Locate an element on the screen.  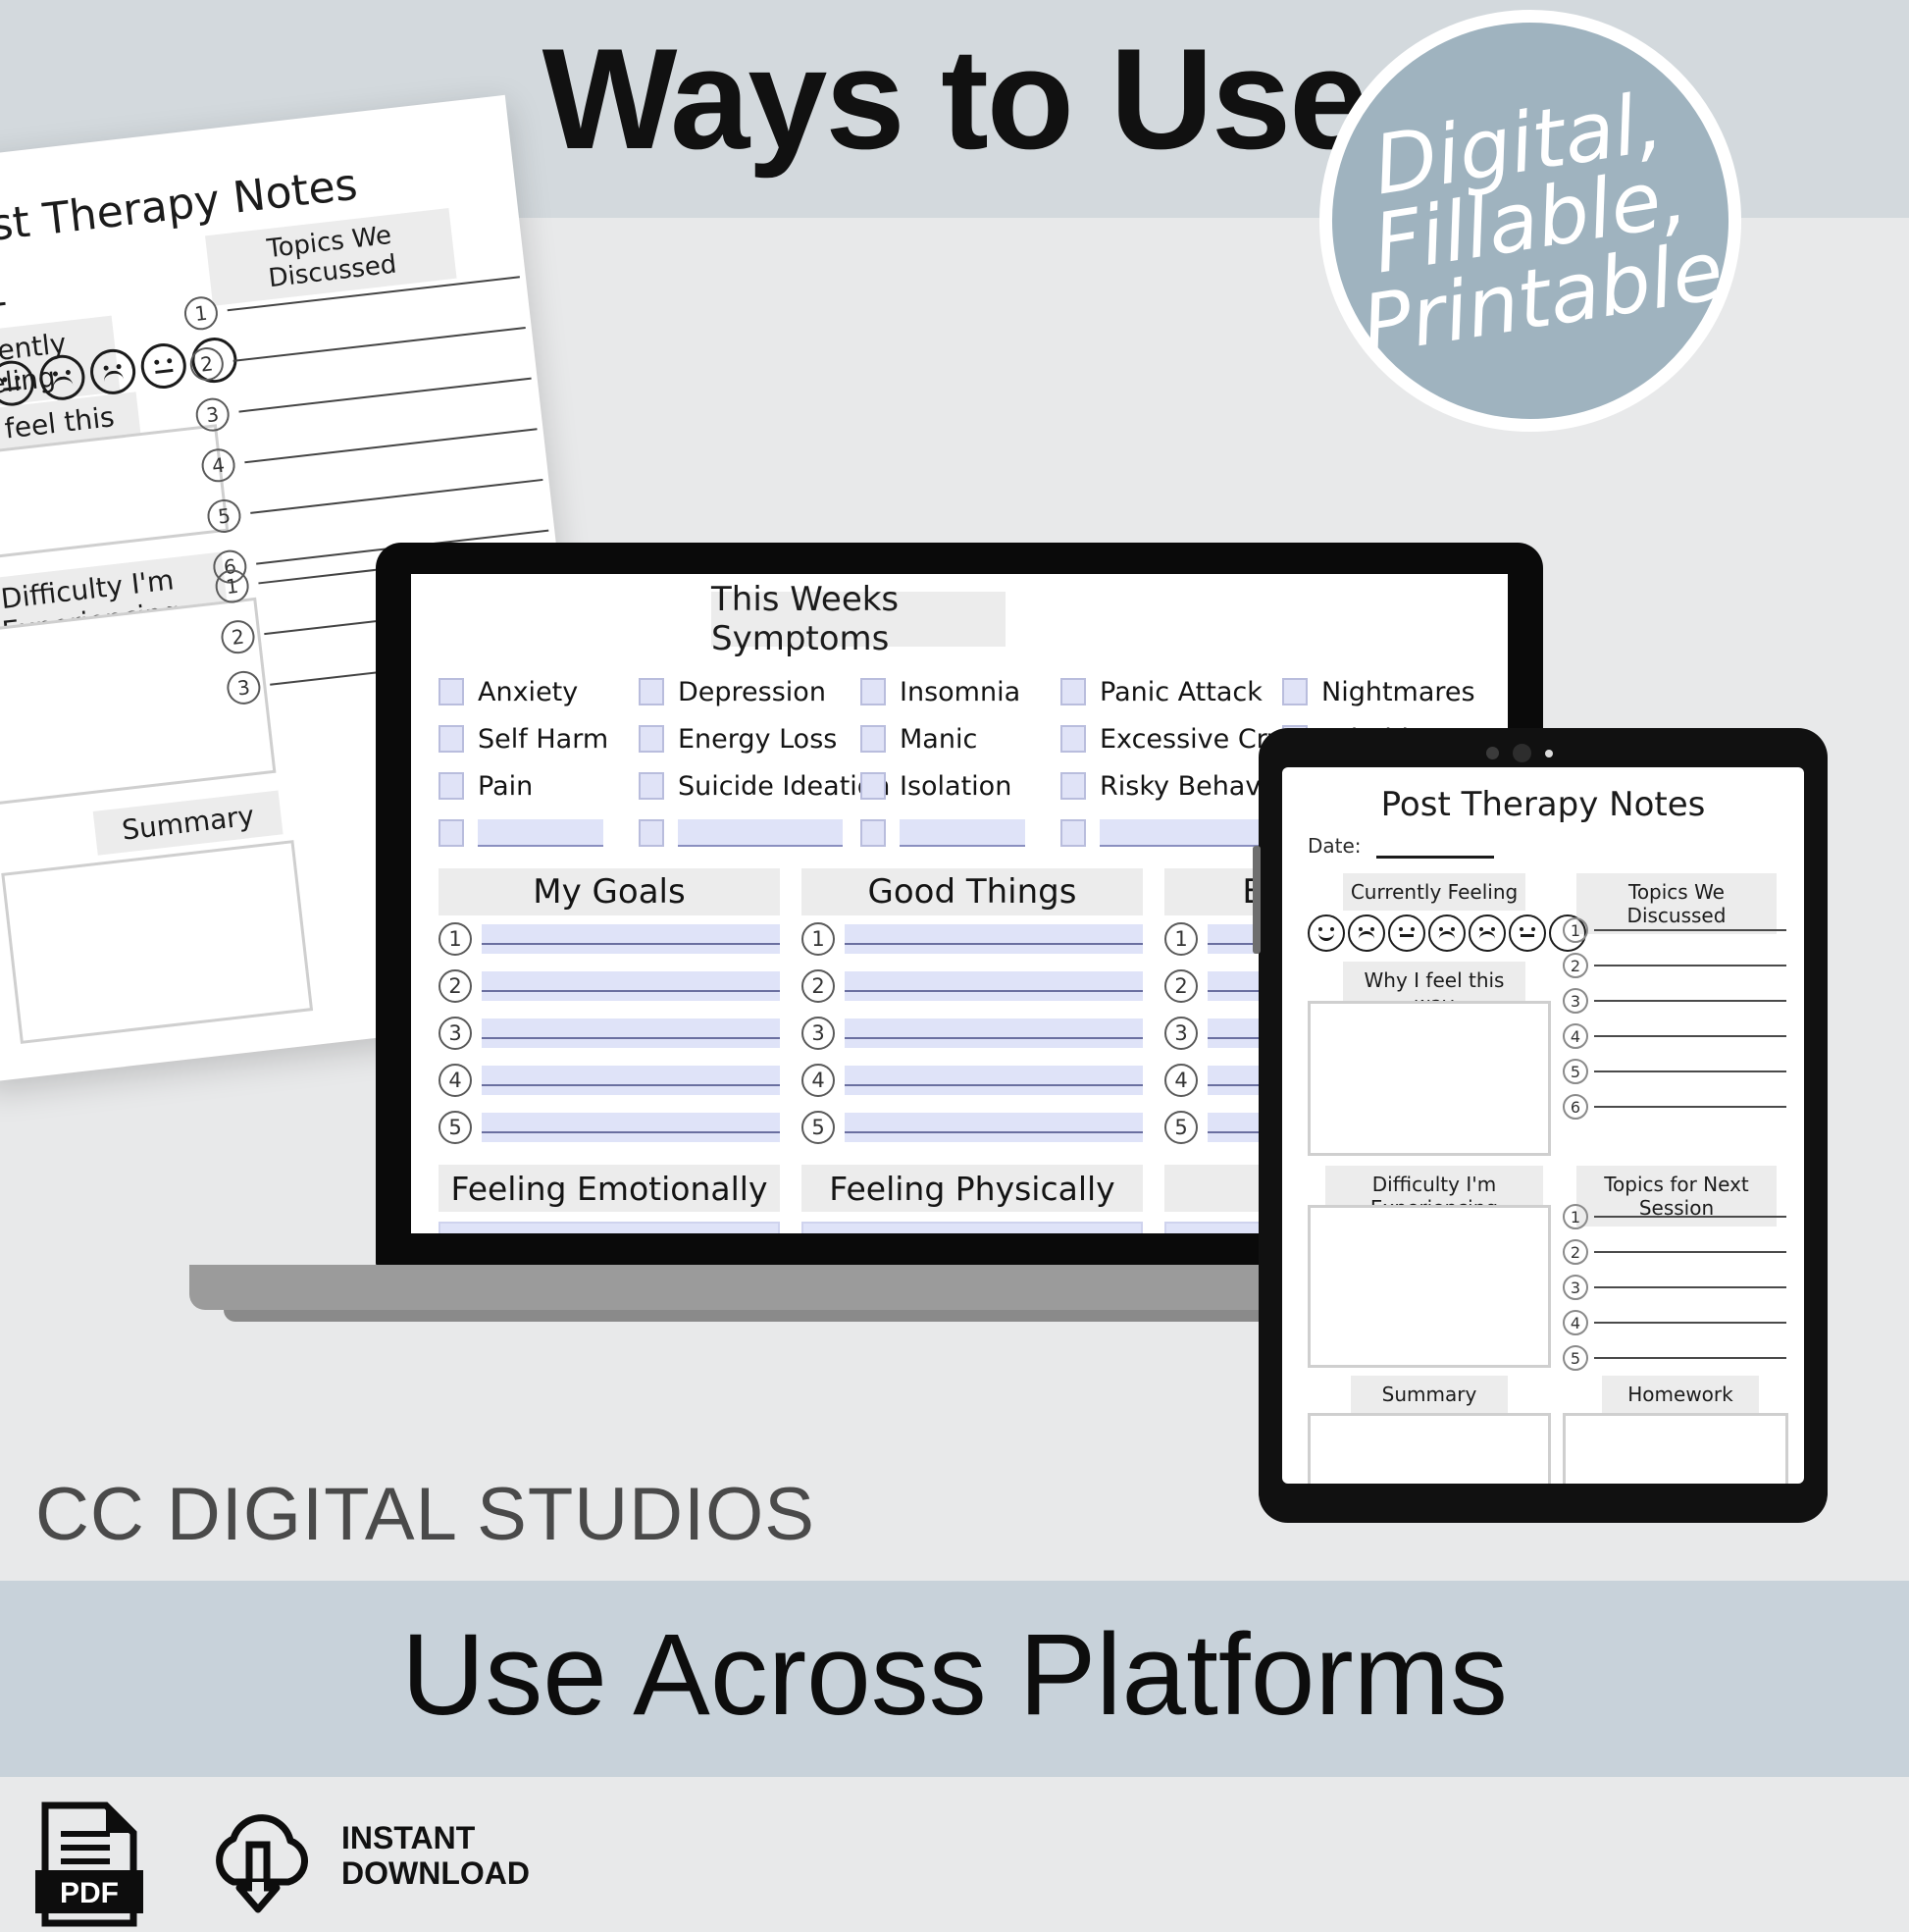
tablet-homework-box is located at coordinates (1675, 1448).